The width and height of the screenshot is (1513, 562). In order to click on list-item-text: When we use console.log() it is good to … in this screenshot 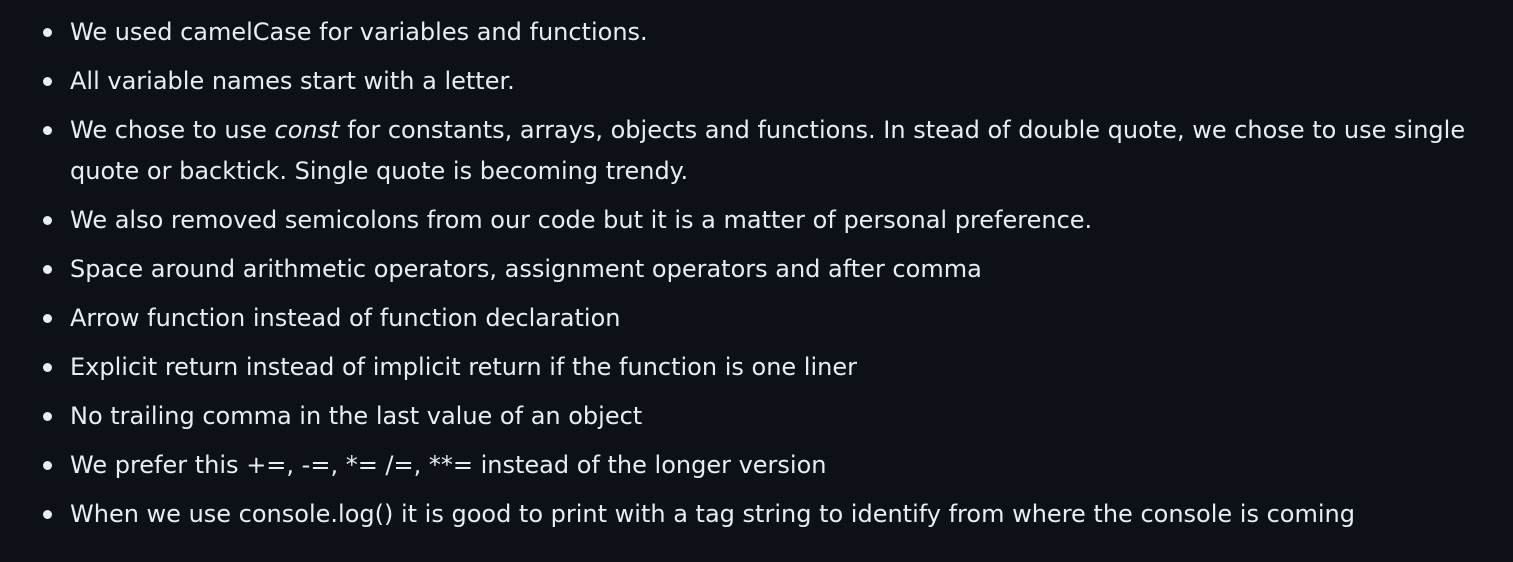, I will do `click(712, 514)`.